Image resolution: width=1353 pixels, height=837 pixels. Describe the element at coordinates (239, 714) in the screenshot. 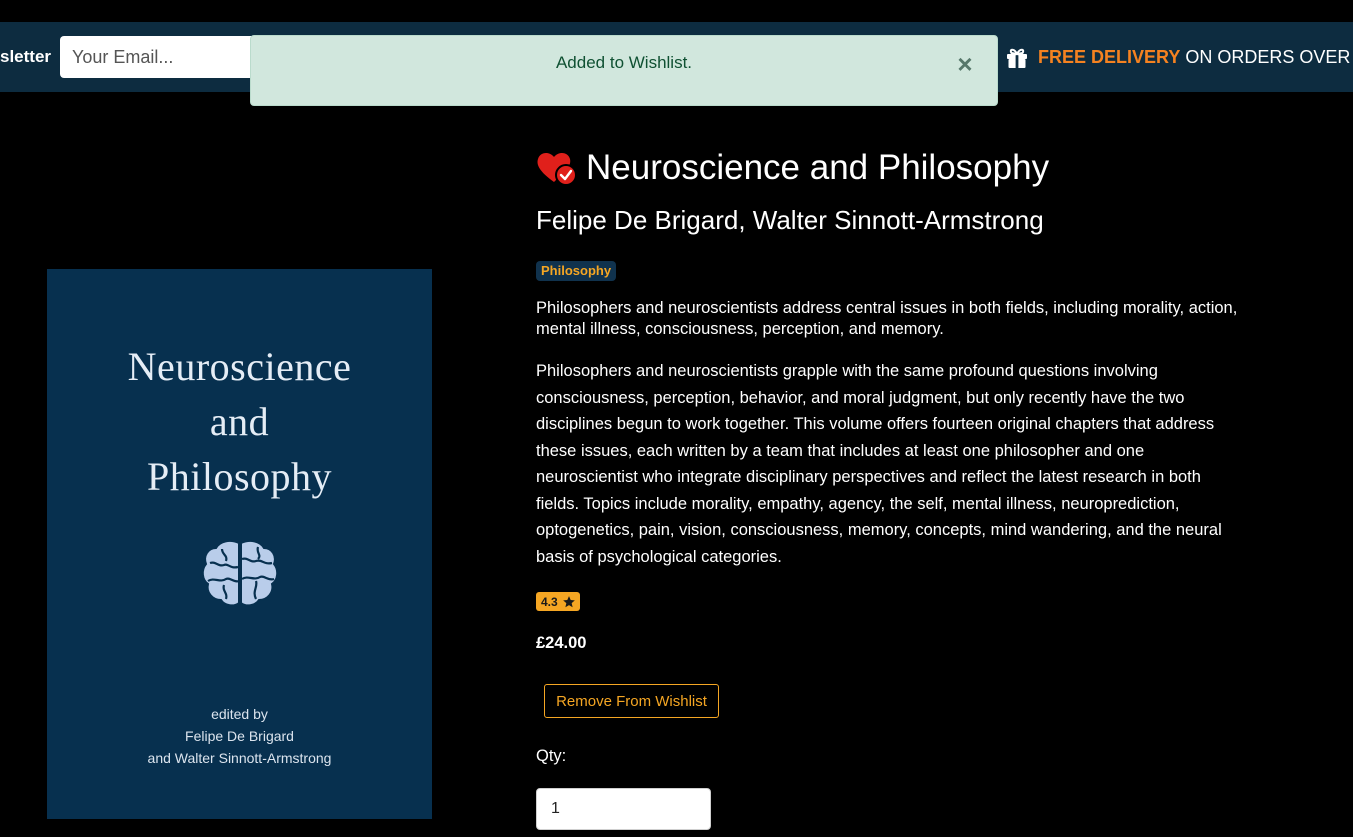

I see `cover-credit-line: edited by` at that location.